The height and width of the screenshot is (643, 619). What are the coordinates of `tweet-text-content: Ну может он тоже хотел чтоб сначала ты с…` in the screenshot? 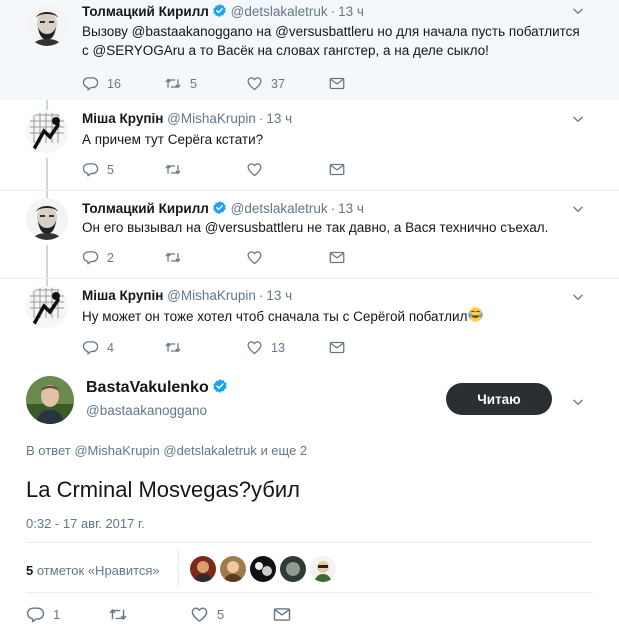 It's located at (275, 316).